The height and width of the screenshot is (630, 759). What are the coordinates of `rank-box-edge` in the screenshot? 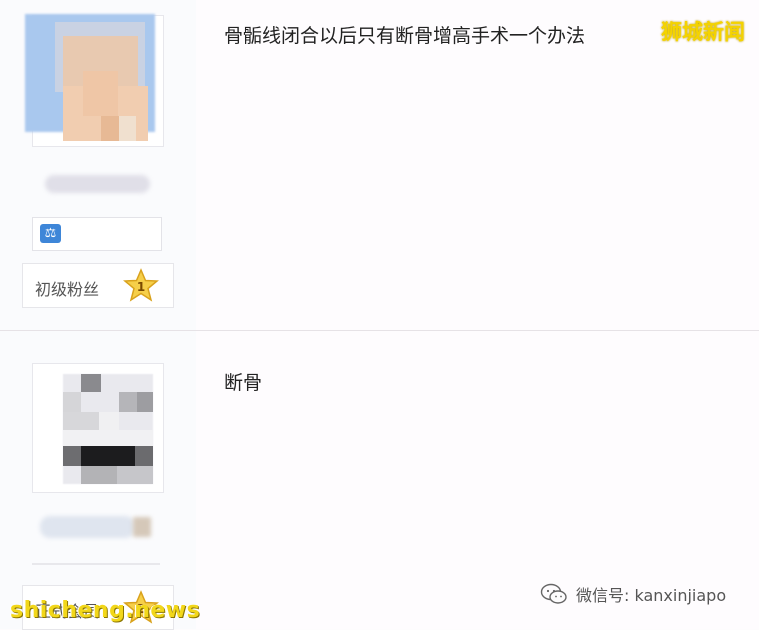 It's located at (96, 564).